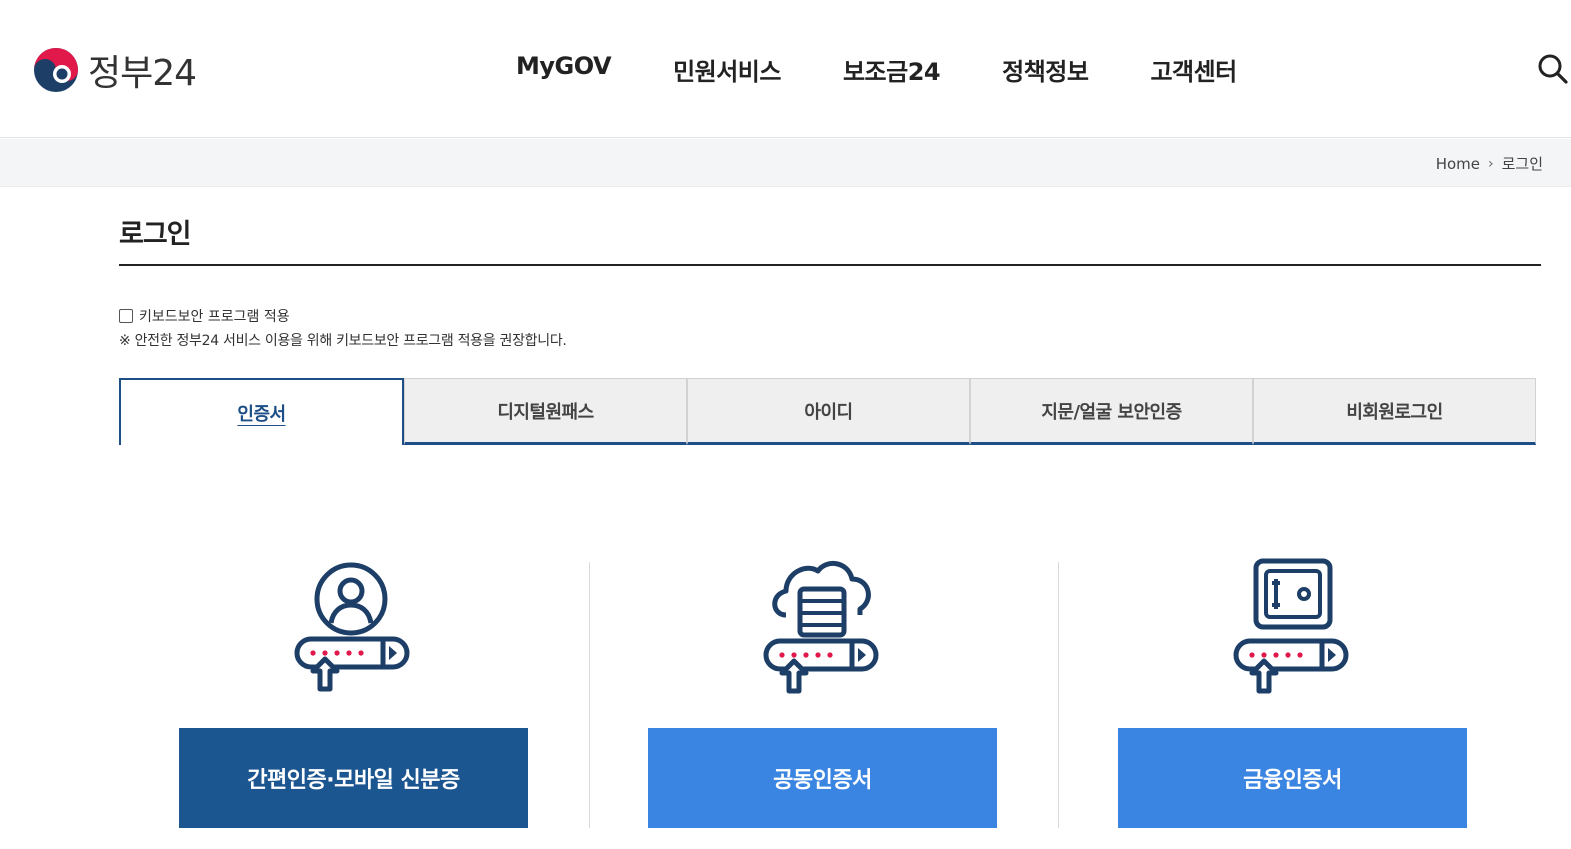 The width and height of the screenshot is (1571, 849). I want to click on breadcrumb: Home › 로그인, so click(1489, 163).